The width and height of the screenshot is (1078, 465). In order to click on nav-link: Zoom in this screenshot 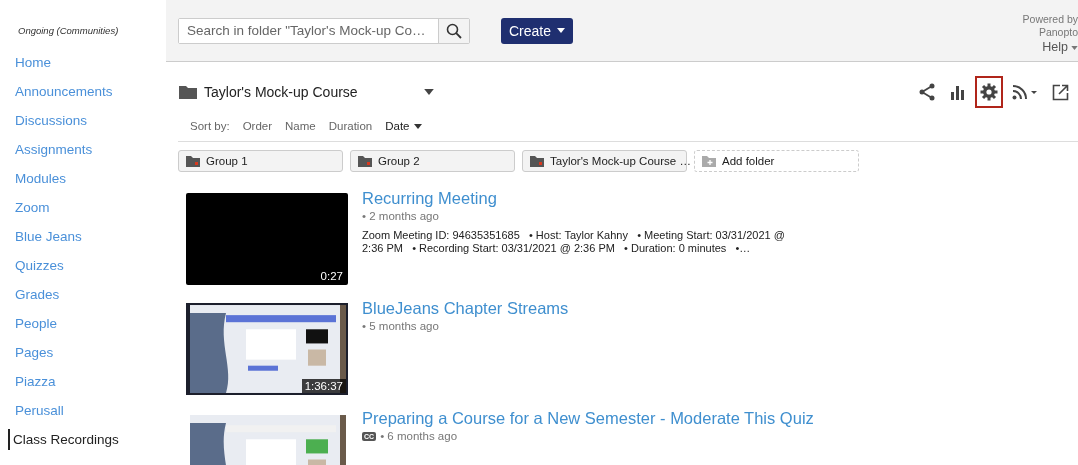, I will do `click(25, 207)`.